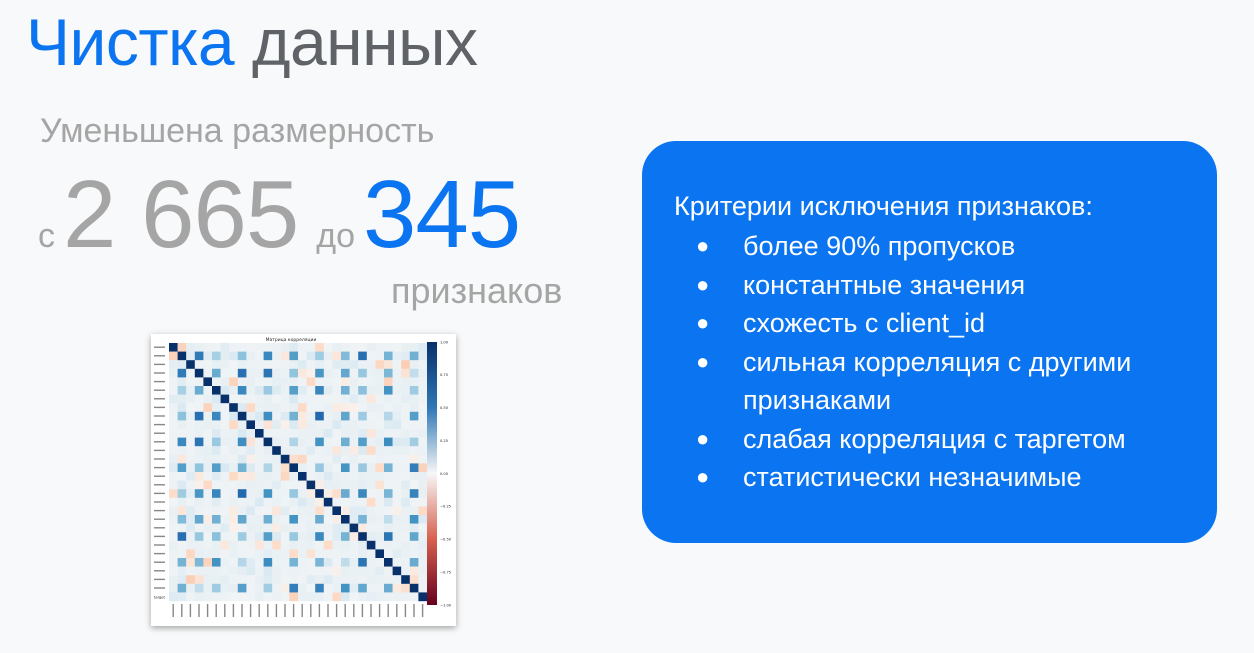  Describe the element at coordinates (441, 214) in the screenshot. I see `to-value: 345` at that location.